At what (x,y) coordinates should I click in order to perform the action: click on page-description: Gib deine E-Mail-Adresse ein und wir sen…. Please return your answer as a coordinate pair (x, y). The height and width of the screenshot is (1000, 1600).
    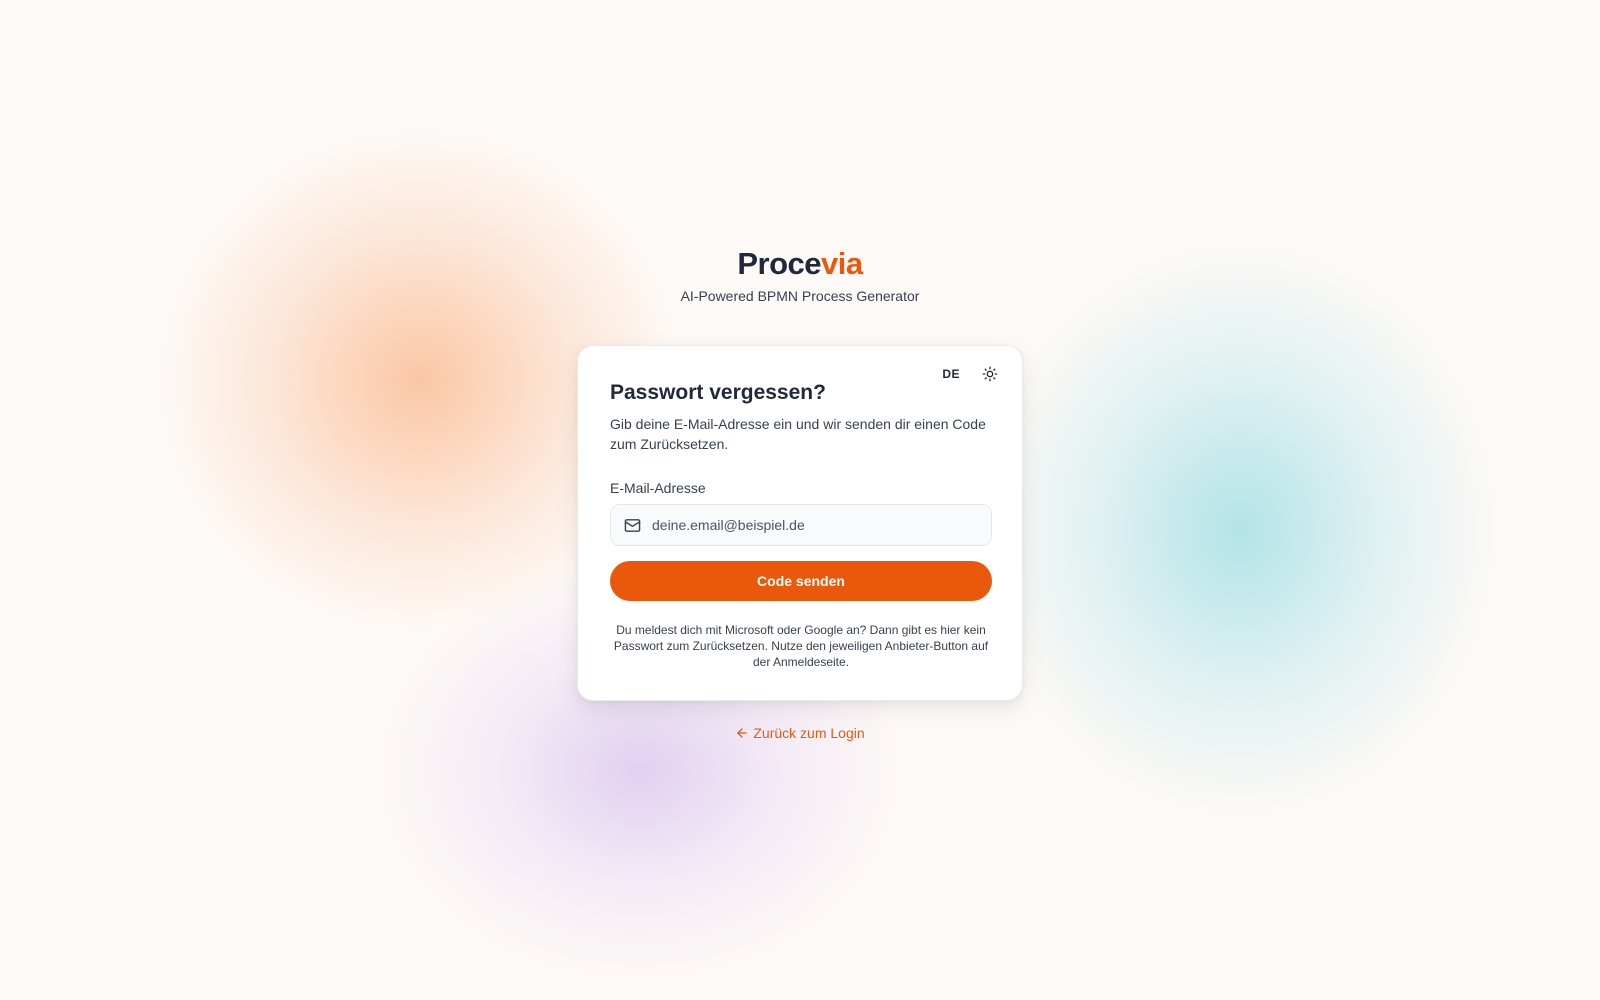
    Looking at the image, I should click on (798, 434).